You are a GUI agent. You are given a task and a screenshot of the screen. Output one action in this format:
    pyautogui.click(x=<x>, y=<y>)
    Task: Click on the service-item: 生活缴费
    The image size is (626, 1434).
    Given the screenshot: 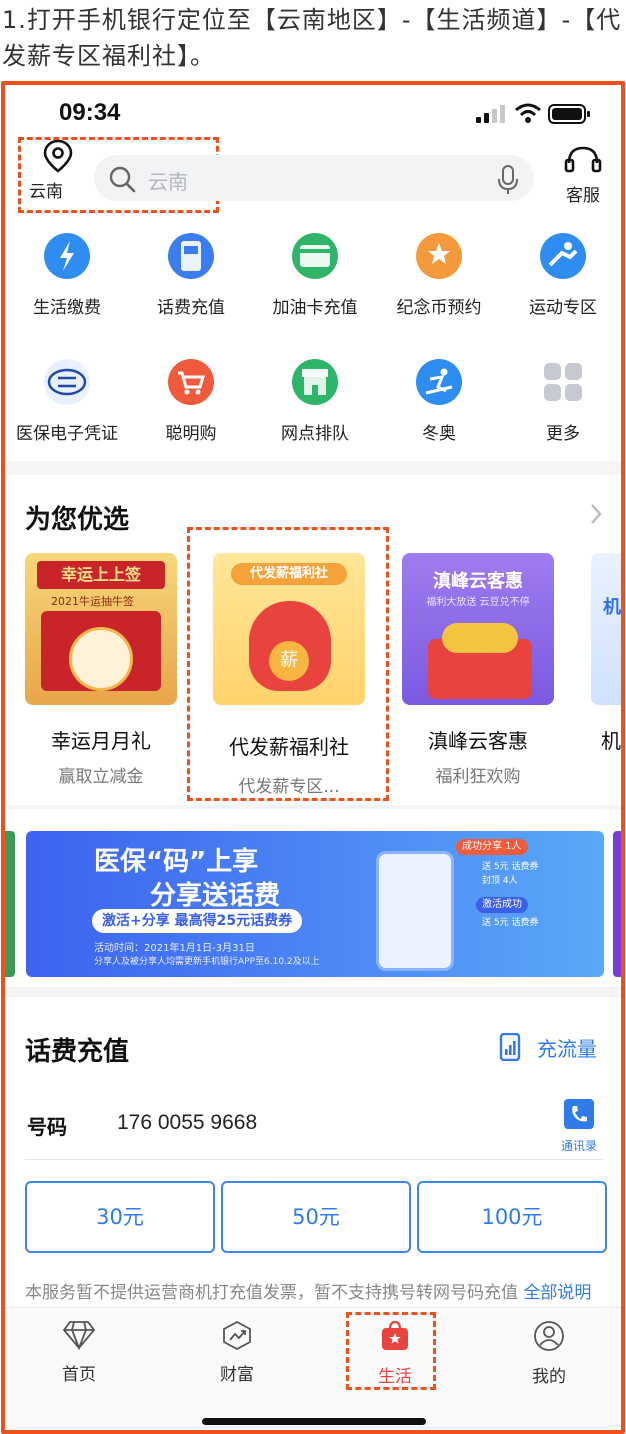 What is the action you would take?
    pyautogui.click(x=67, y=275)
    